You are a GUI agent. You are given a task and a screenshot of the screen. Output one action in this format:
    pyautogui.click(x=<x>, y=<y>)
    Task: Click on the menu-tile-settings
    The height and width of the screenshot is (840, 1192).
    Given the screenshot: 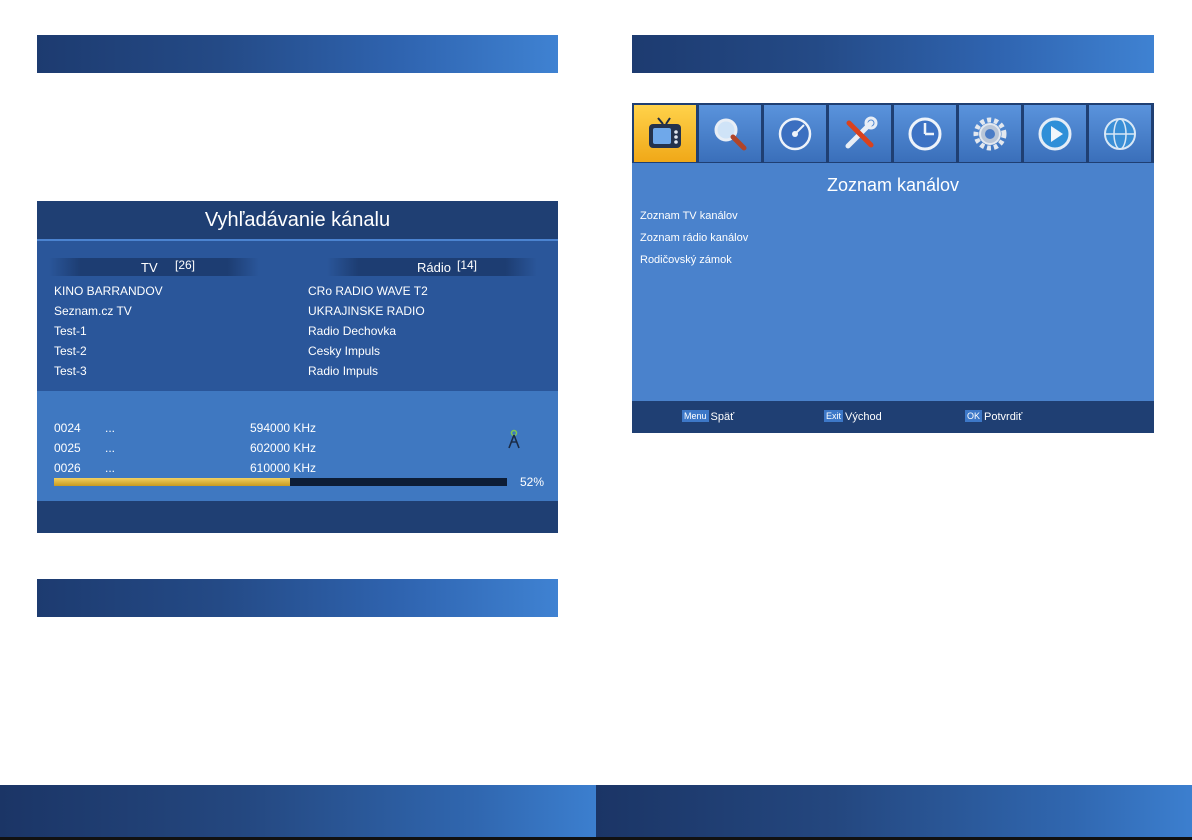 What is the action you would take?
    pyautogui.click(x=990, y=133)
    